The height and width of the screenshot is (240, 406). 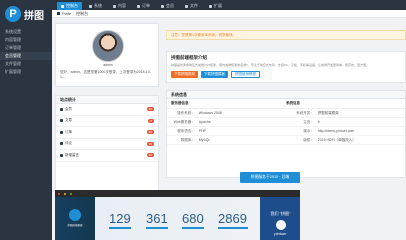 What do you see at coordinates (107, 100) in the screenshot?
I see `panel-title: 站点统计` at bounding box center [107, 100].